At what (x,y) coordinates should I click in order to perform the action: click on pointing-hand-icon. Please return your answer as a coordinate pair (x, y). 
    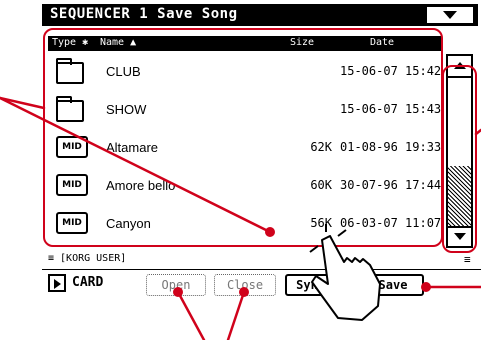
    Looking at the image, I should click on (345, 272).